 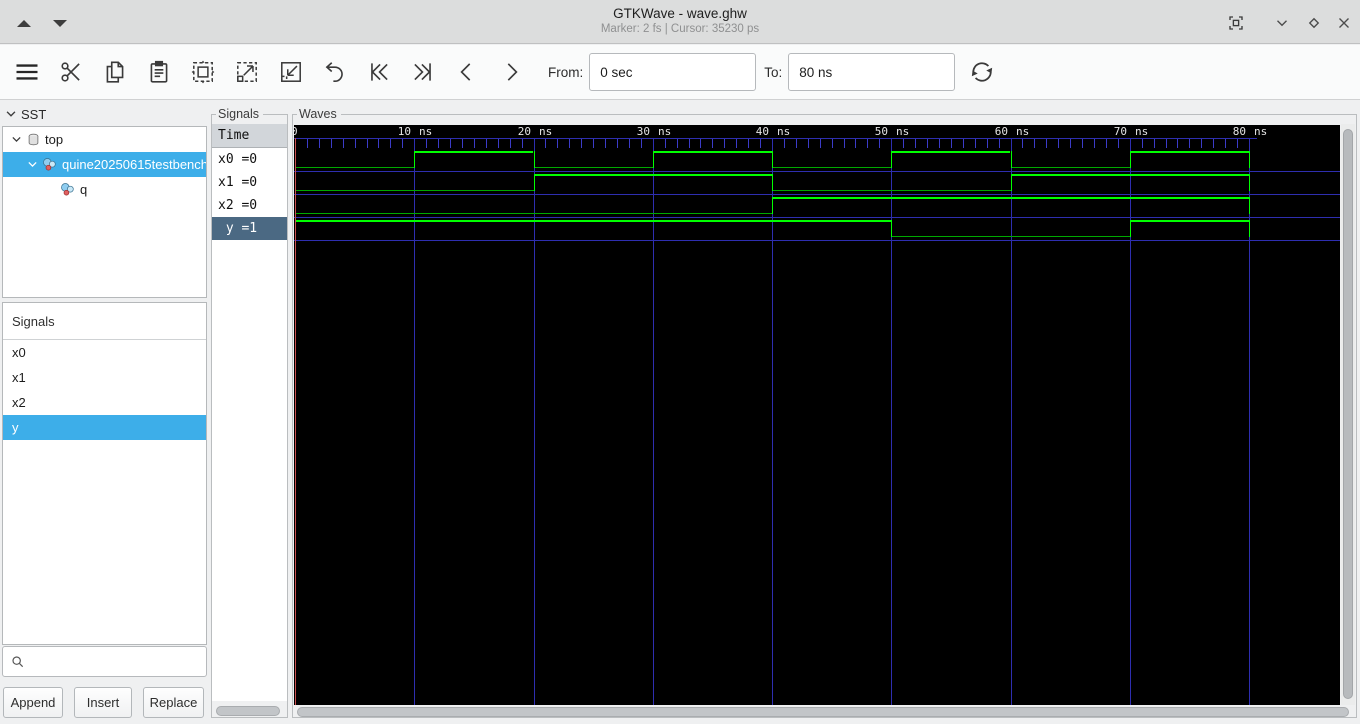 I want to click on waves-hscrollbar, so click(x=825, y=712).